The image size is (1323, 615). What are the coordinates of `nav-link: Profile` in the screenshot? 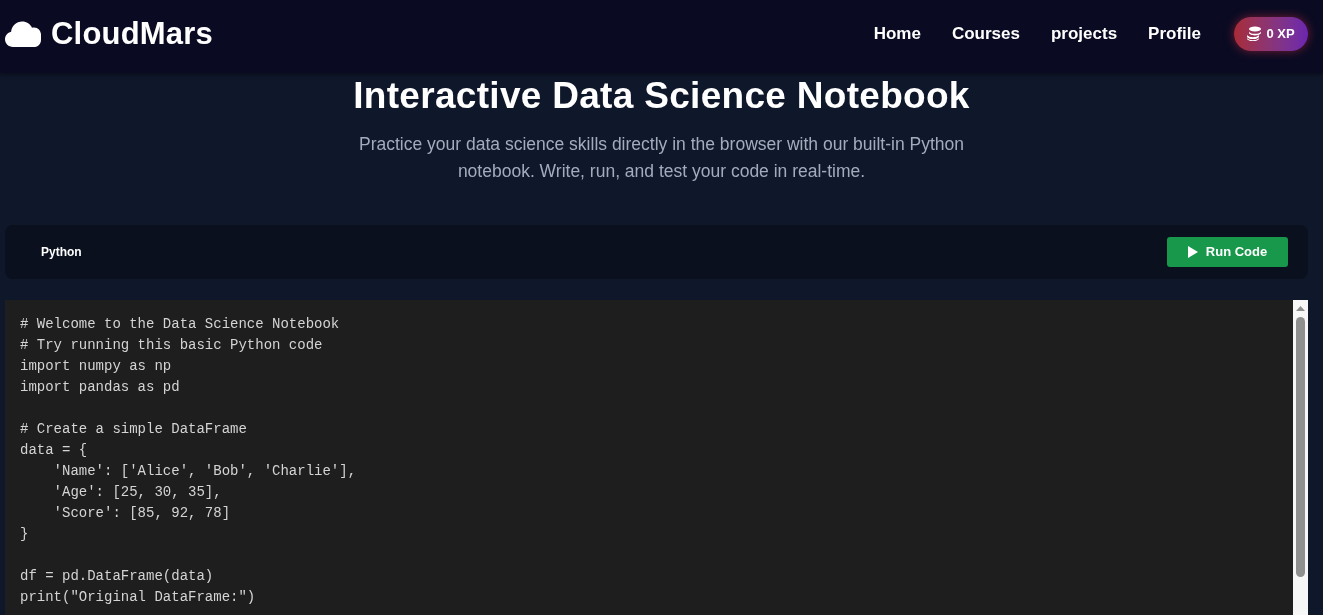 It's located at (1174, 33).